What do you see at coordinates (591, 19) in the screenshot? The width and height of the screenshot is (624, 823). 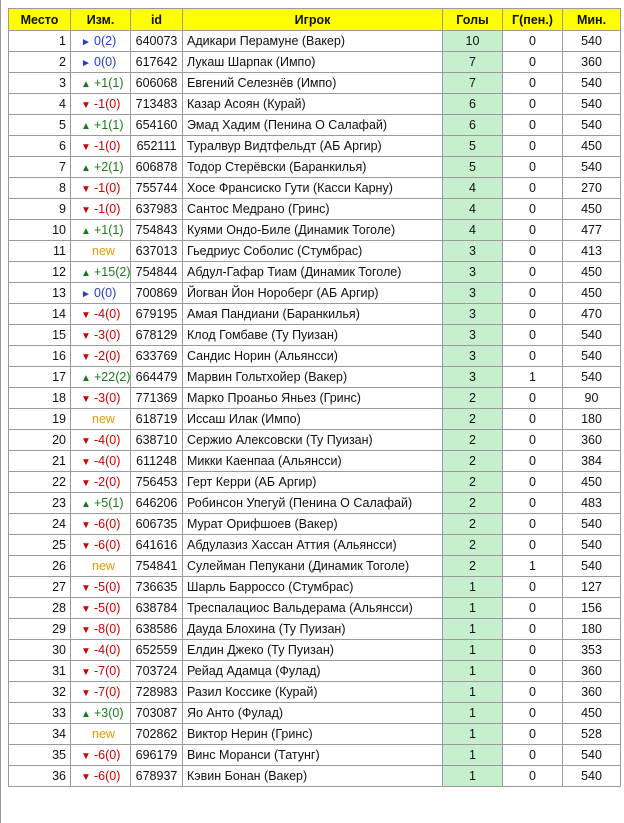 I see `header-minutes: Мин.` at bounding box center [591, 19].